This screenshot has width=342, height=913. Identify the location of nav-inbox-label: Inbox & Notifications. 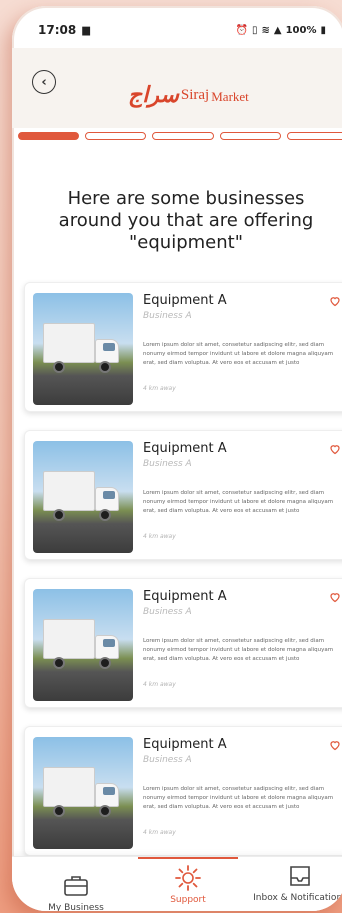
(297, 898).